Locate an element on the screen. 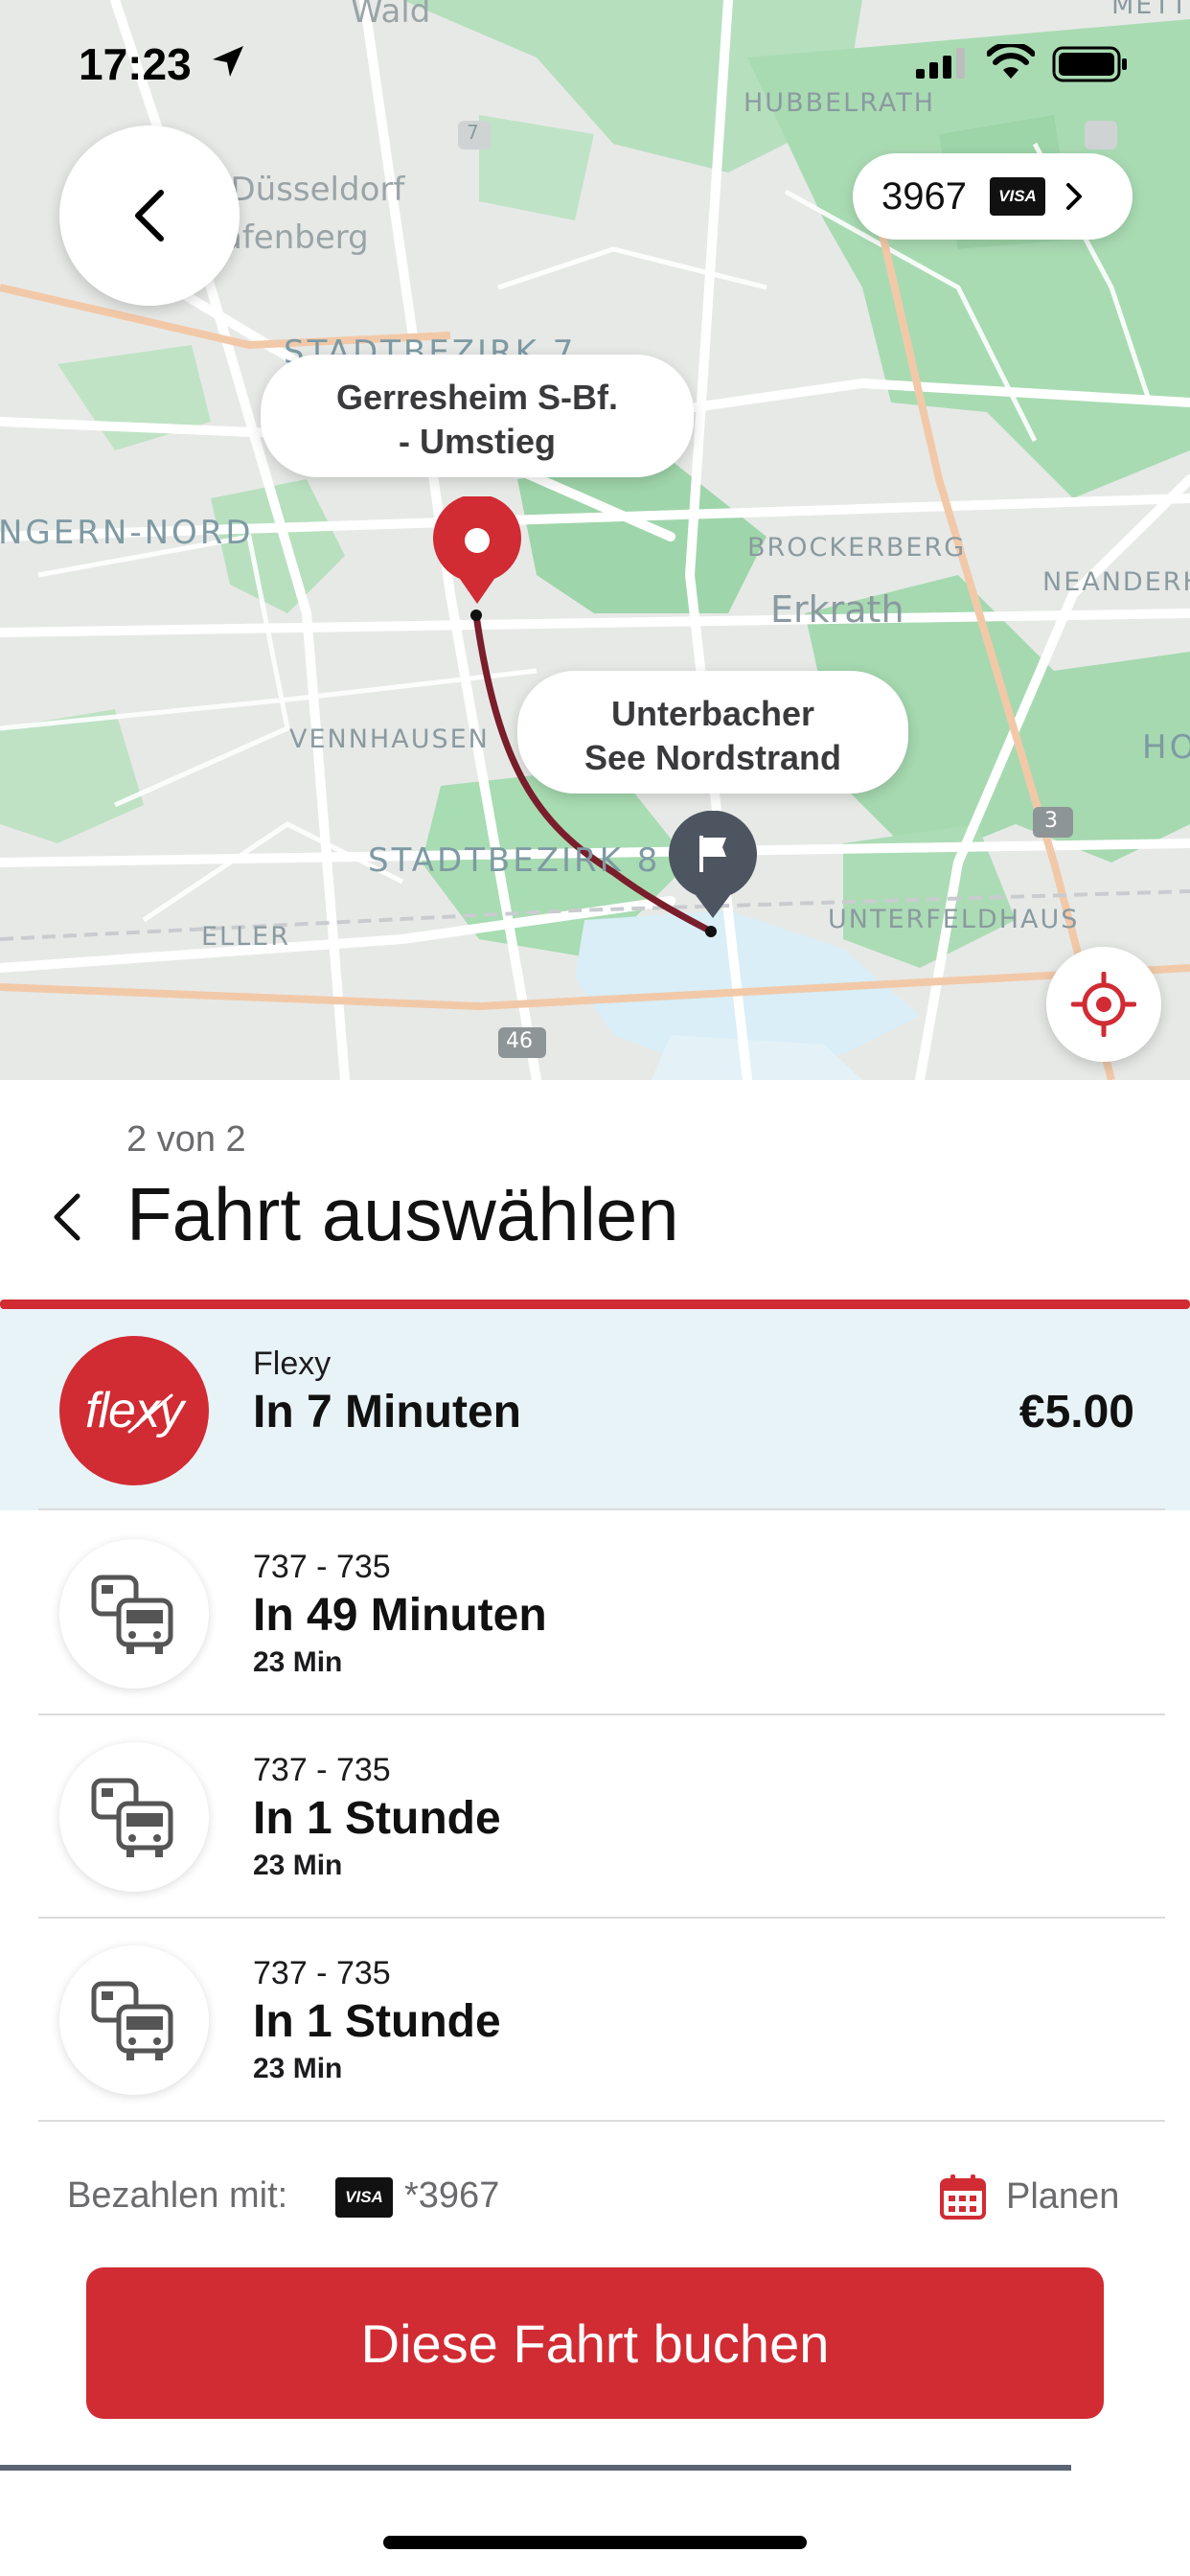 Image resolution: width=1190 pixels, height=2576 pixels. scroll-indicator is located at coordinates (536, 2468).